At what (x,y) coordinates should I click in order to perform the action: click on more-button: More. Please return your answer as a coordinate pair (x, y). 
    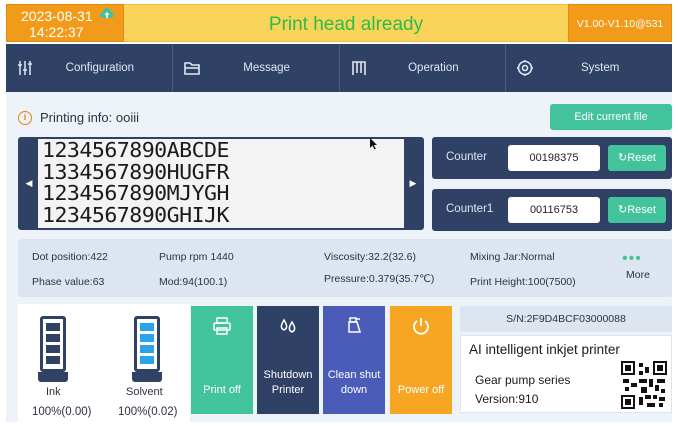
    Looking at the image, I should click on (638, 275).